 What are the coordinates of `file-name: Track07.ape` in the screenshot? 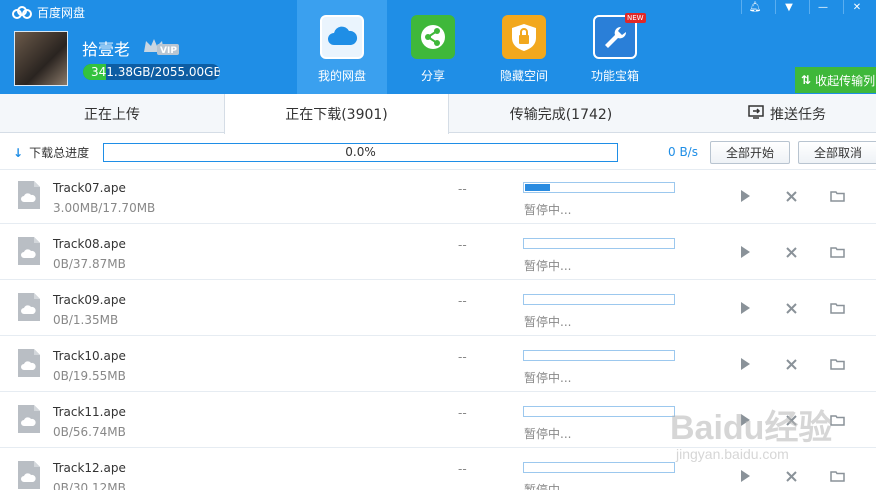 It's located at (89, 188).